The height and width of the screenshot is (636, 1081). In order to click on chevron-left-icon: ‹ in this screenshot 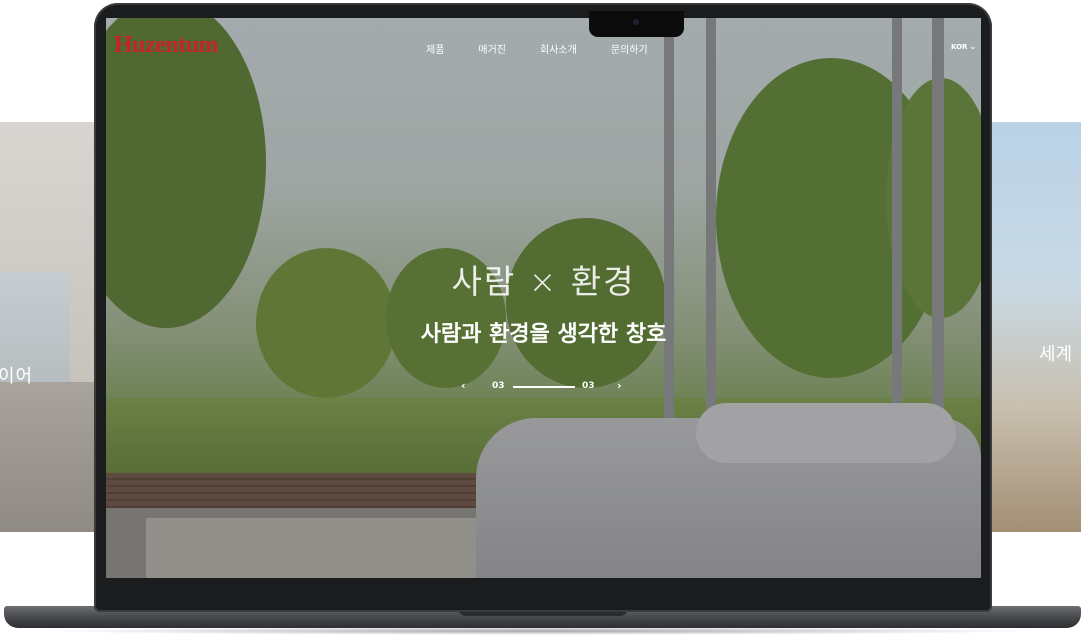, I will do `click(463, 385)`.